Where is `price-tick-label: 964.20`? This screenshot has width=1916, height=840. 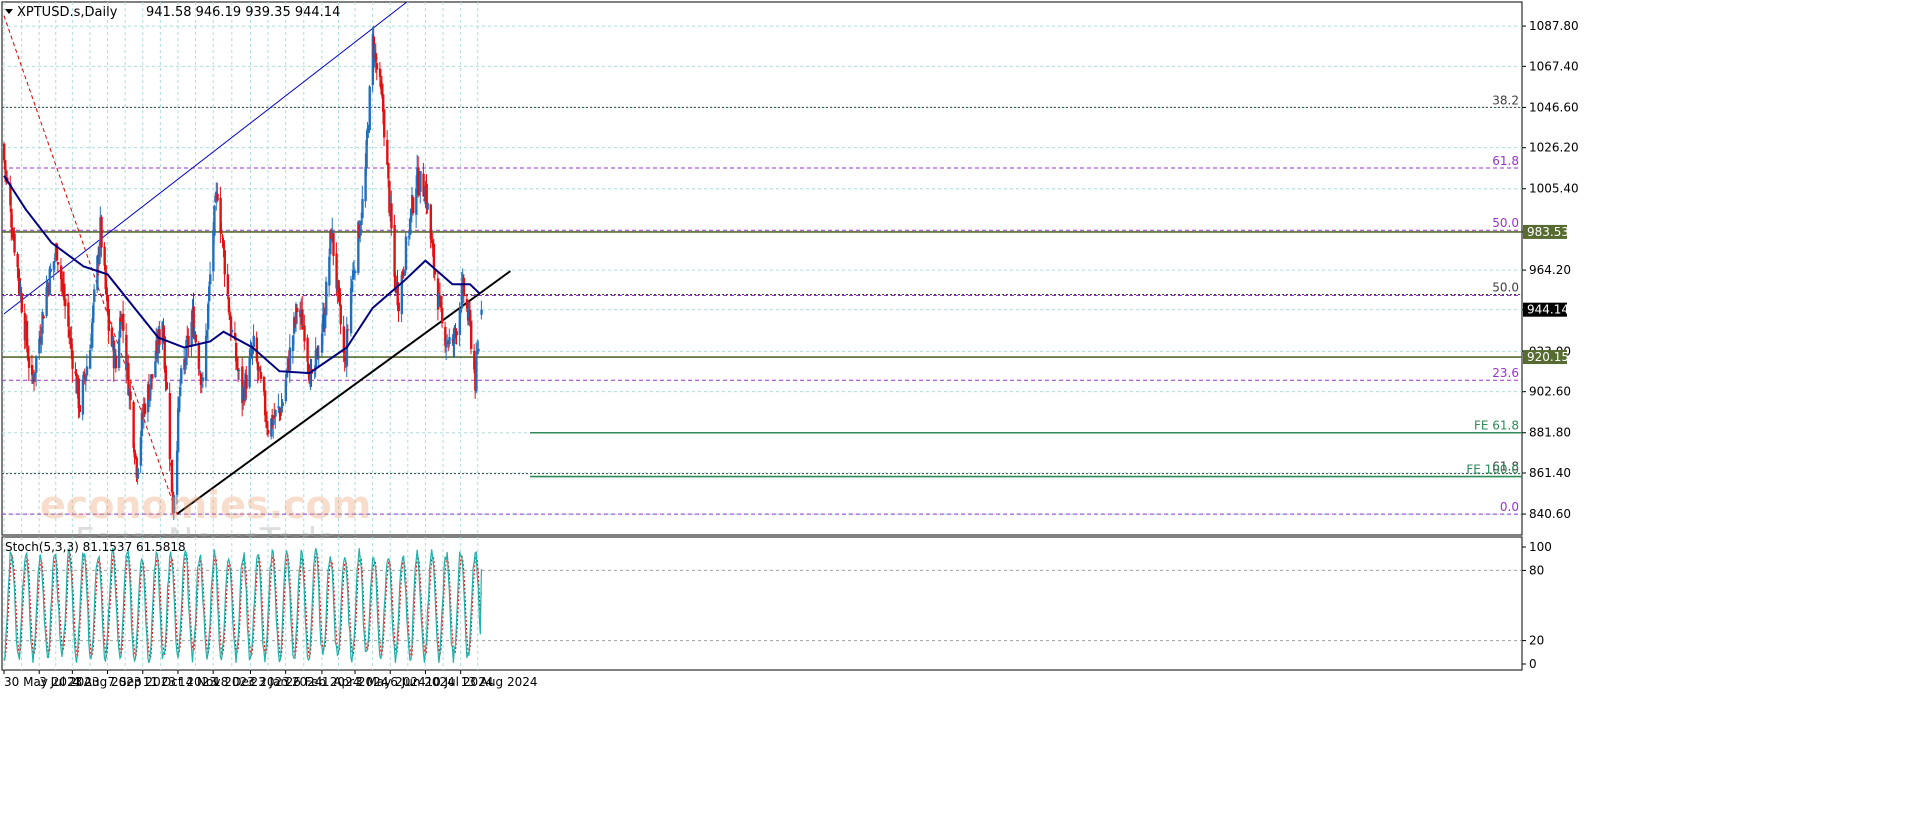
price-tick-label: 964.20 is located at coordinates (1550, 270).